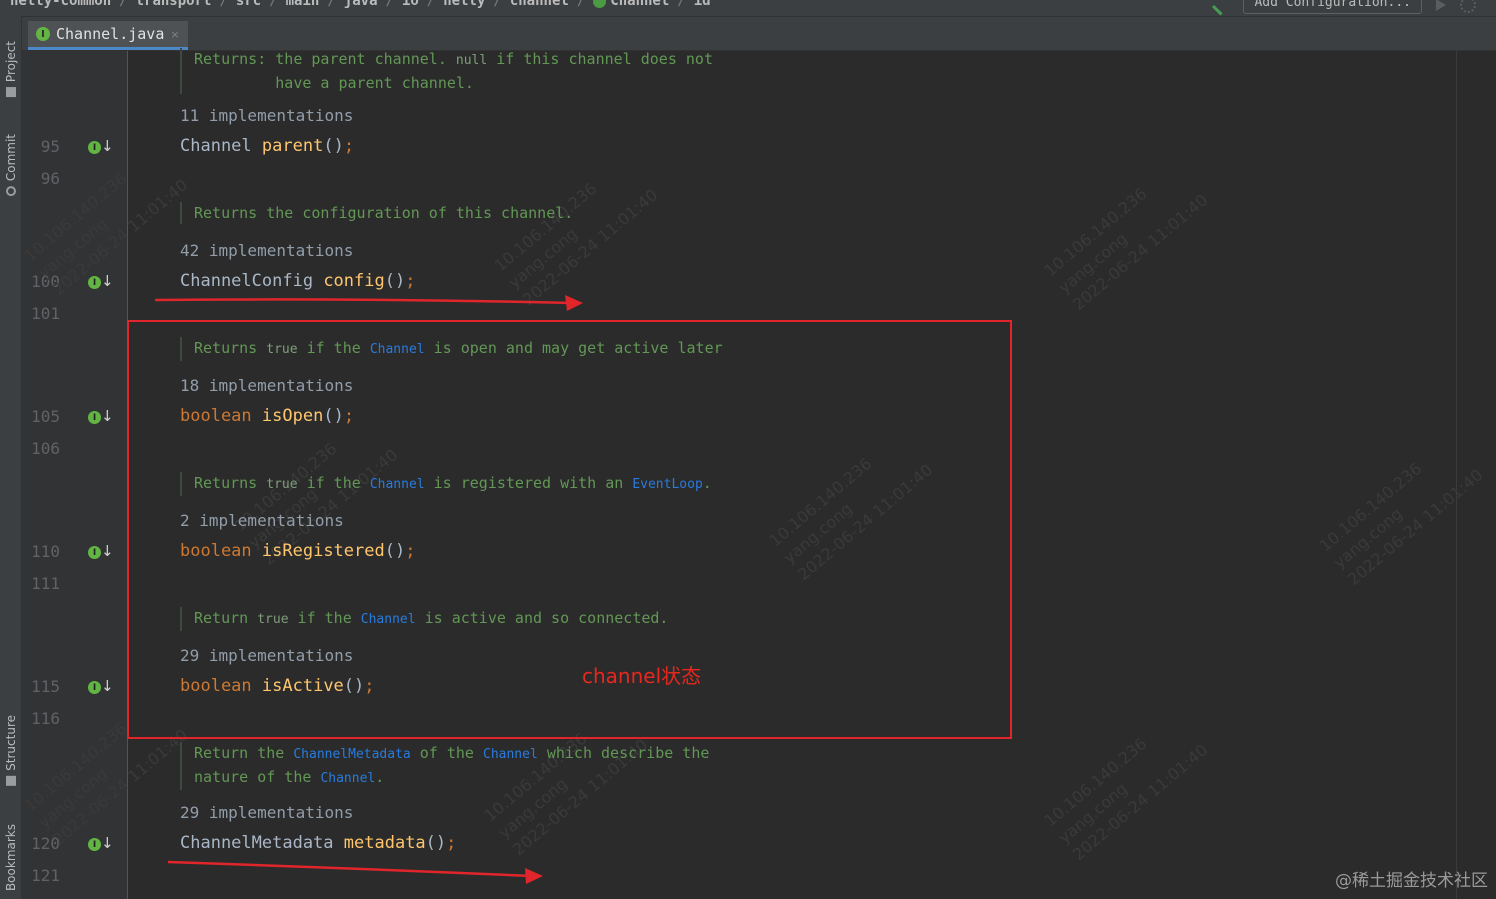  I want to click on site-watermark: @稀土掘金技术社区, so click(1411, 881).